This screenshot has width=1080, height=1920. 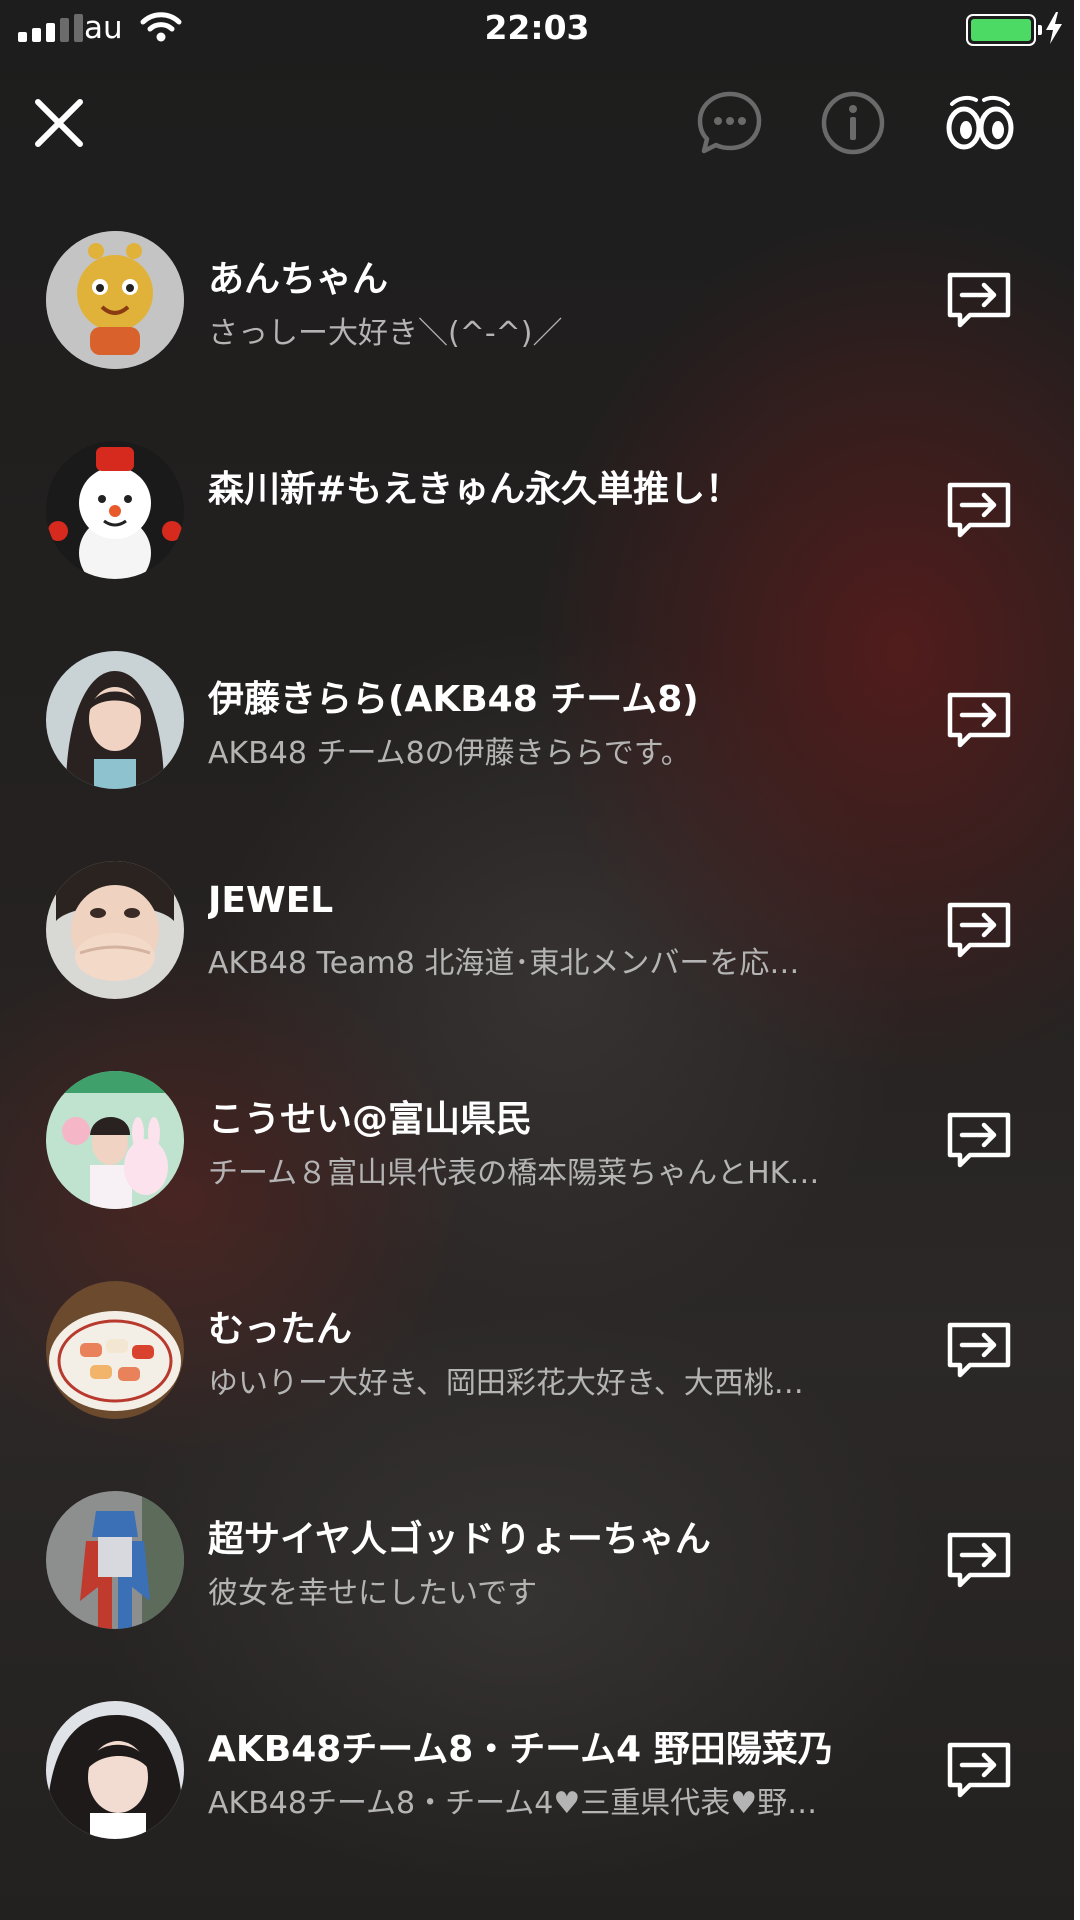 What do you see at coordinates (115, 510) in the screenshot?
I see `snowman-avatar` at bounding box center [115, 510].